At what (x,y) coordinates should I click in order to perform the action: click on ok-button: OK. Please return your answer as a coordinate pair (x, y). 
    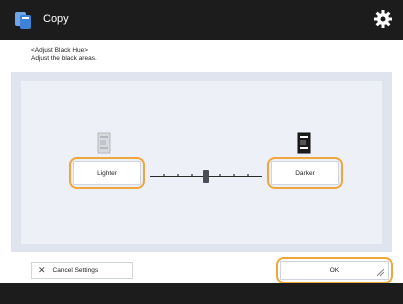
    Looking at the image, I should click on (334, 270).